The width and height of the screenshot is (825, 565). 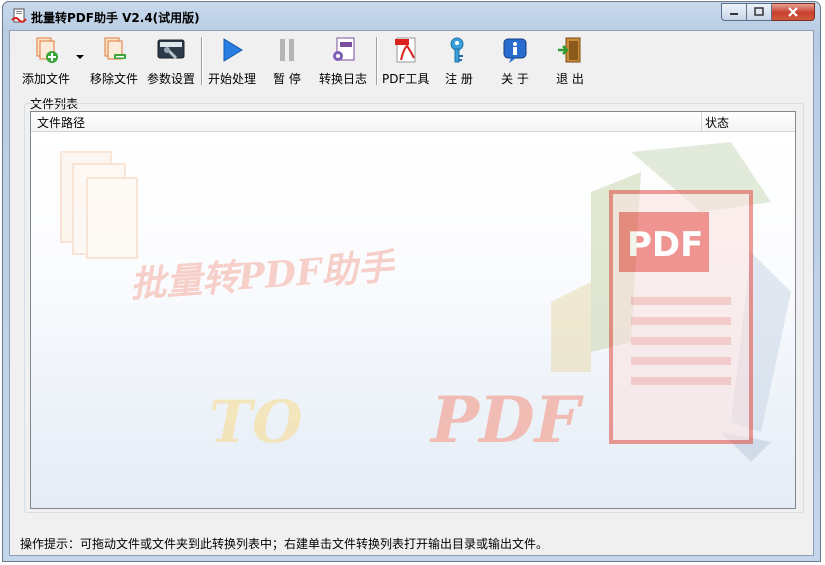 I want to click on minimize-button, so click(x=734, y=12).